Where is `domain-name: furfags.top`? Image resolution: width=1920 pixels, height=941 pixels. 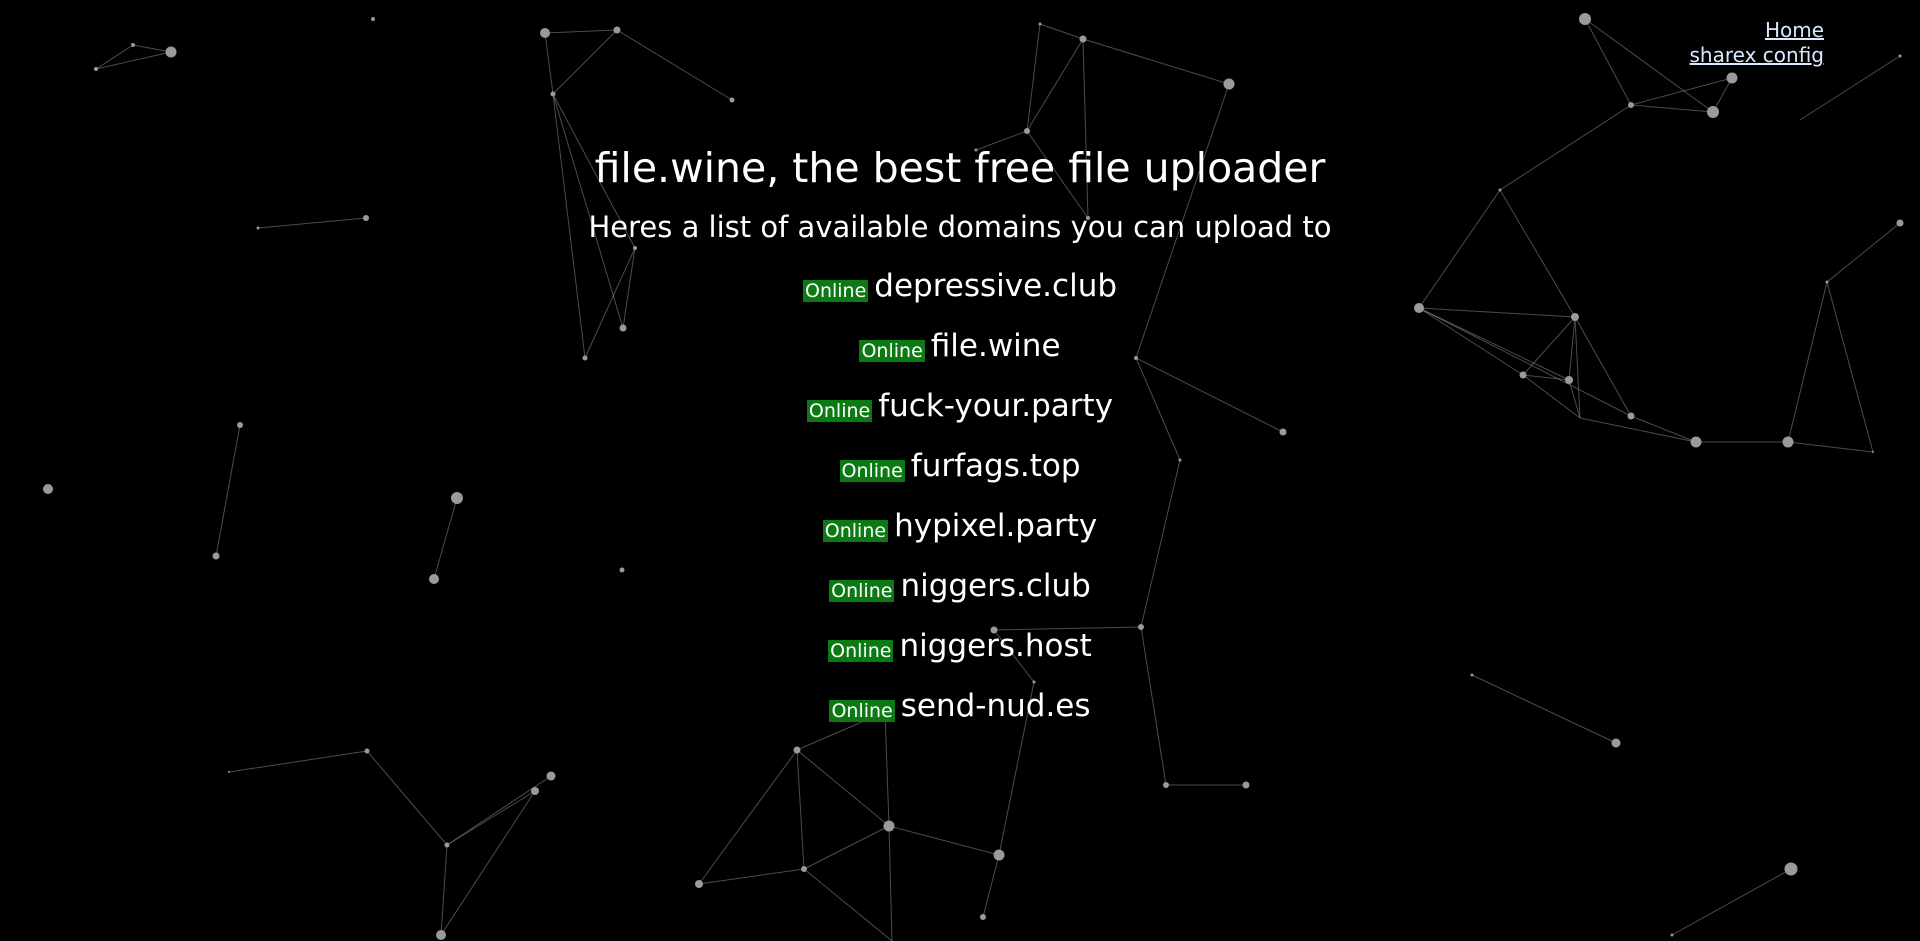 domain-name: furfags.top is located at coordinates (995, 466).